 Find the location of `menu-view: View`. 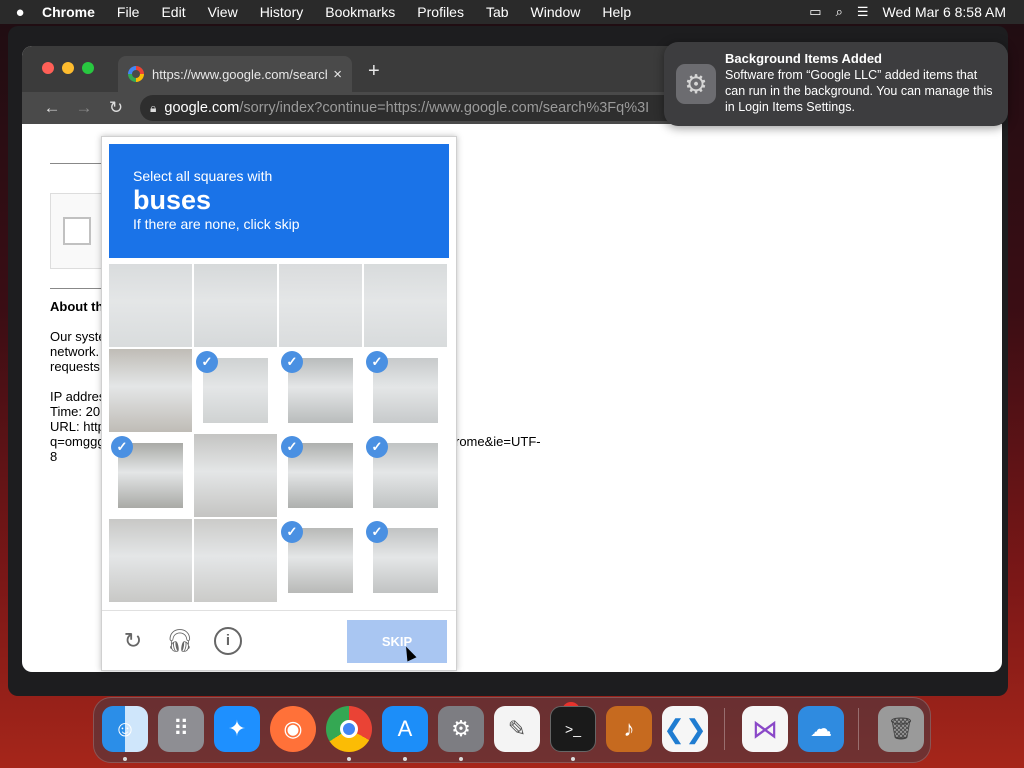

menu-view: View is located at coordinates (223, 12).